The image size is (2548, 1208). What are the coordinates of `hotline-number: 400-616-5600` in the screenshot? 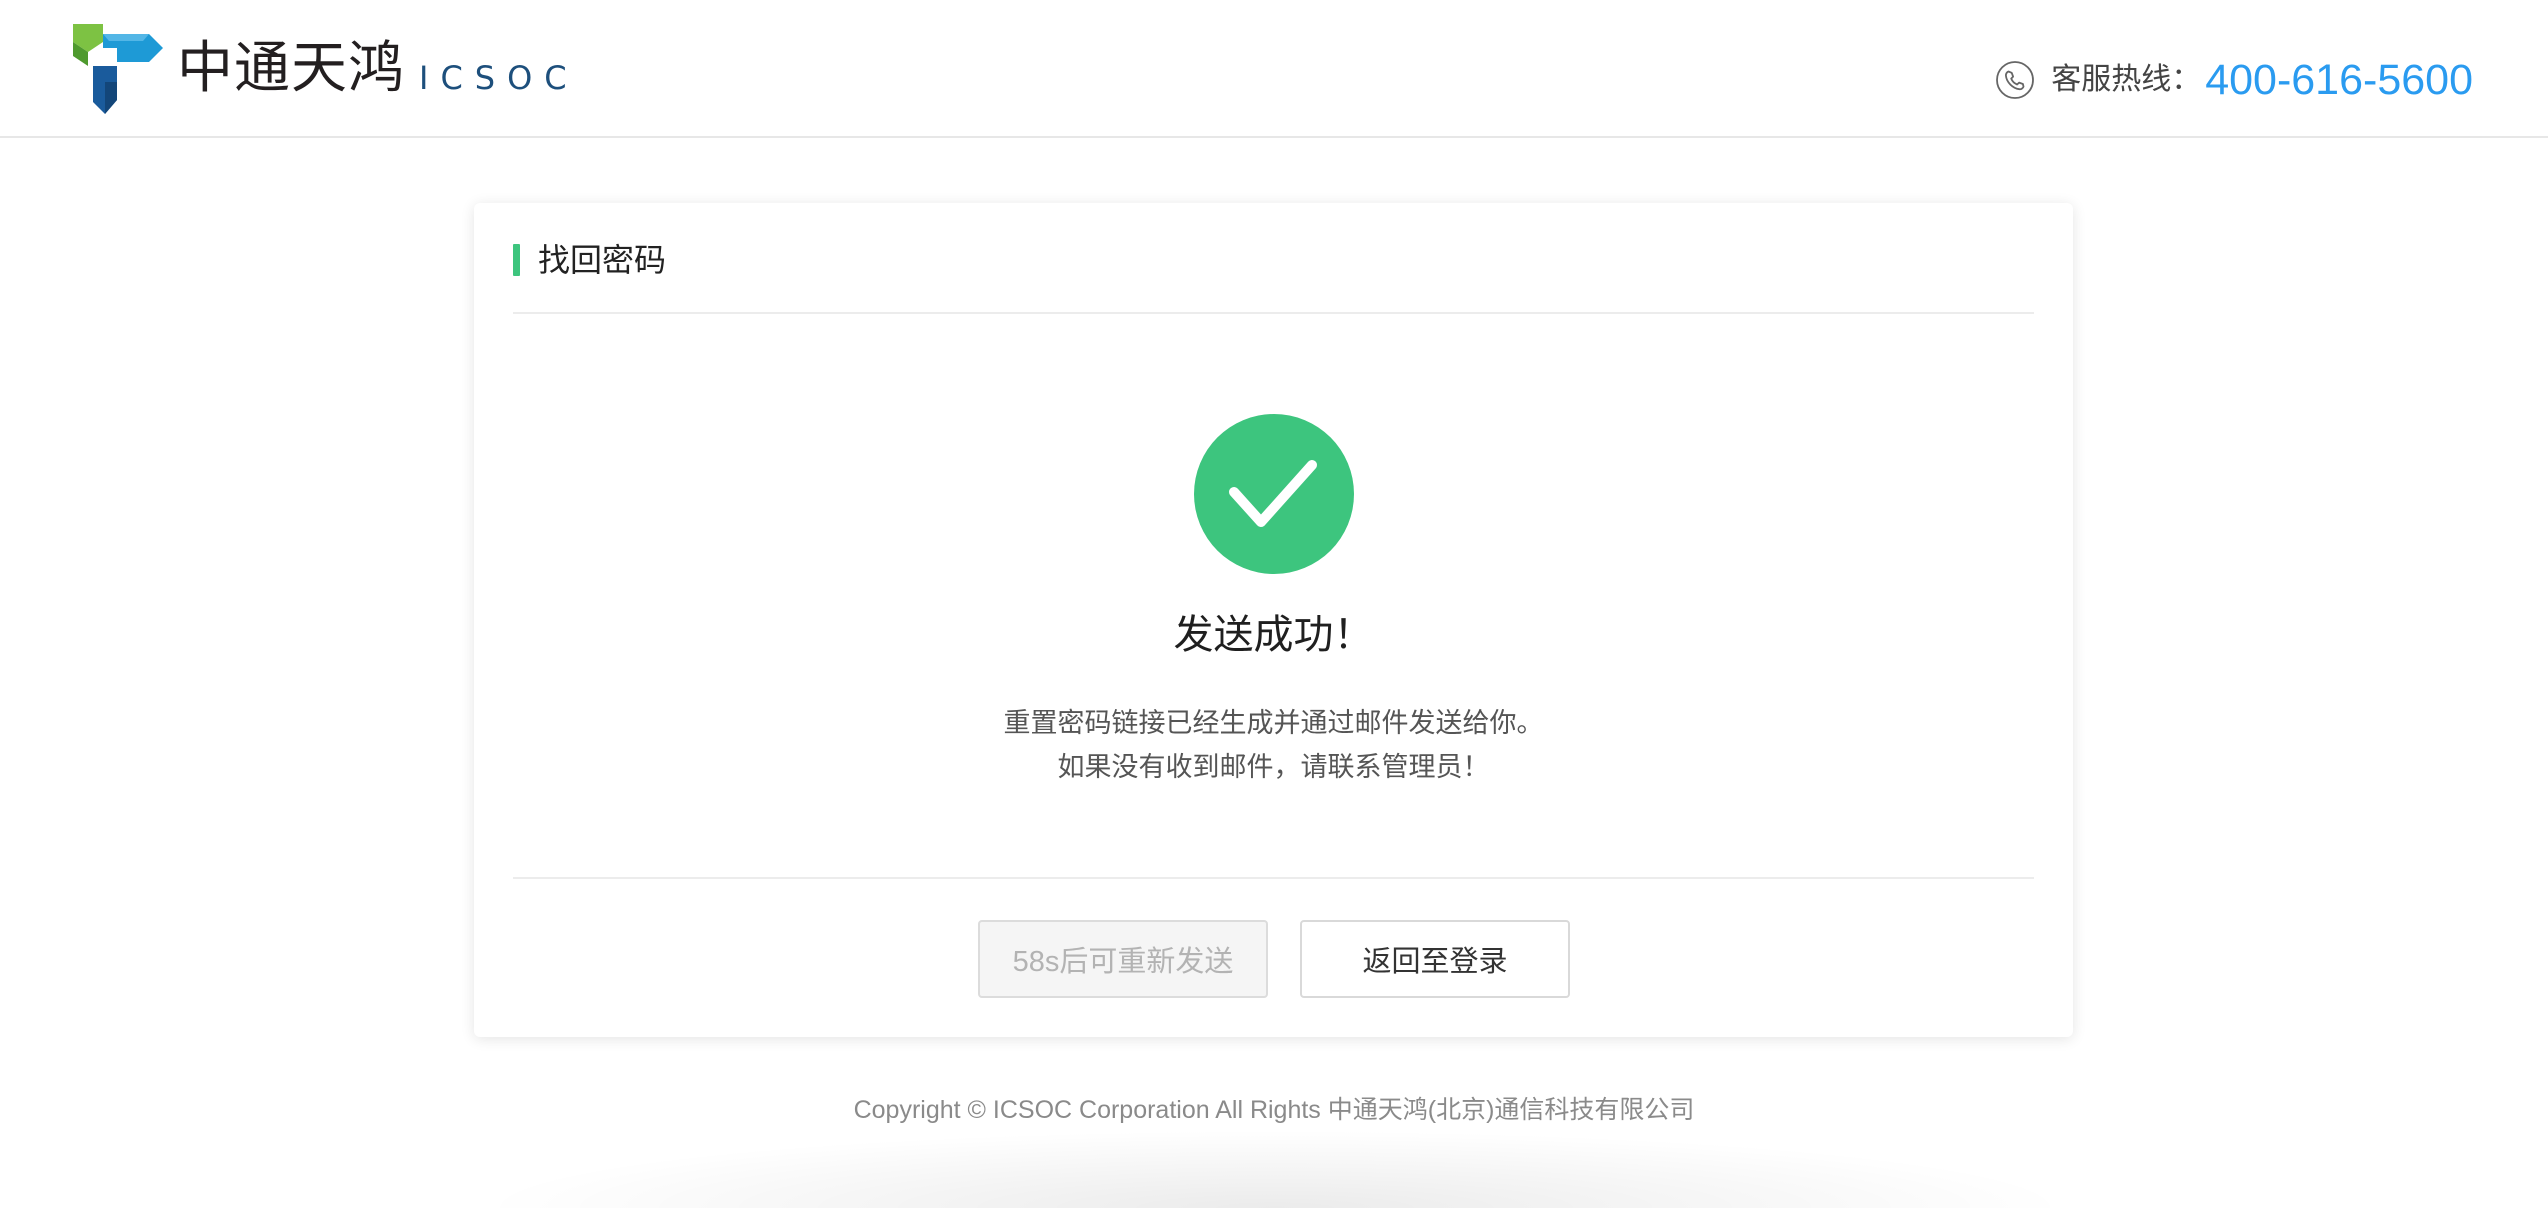 It's located at (2339, 79).